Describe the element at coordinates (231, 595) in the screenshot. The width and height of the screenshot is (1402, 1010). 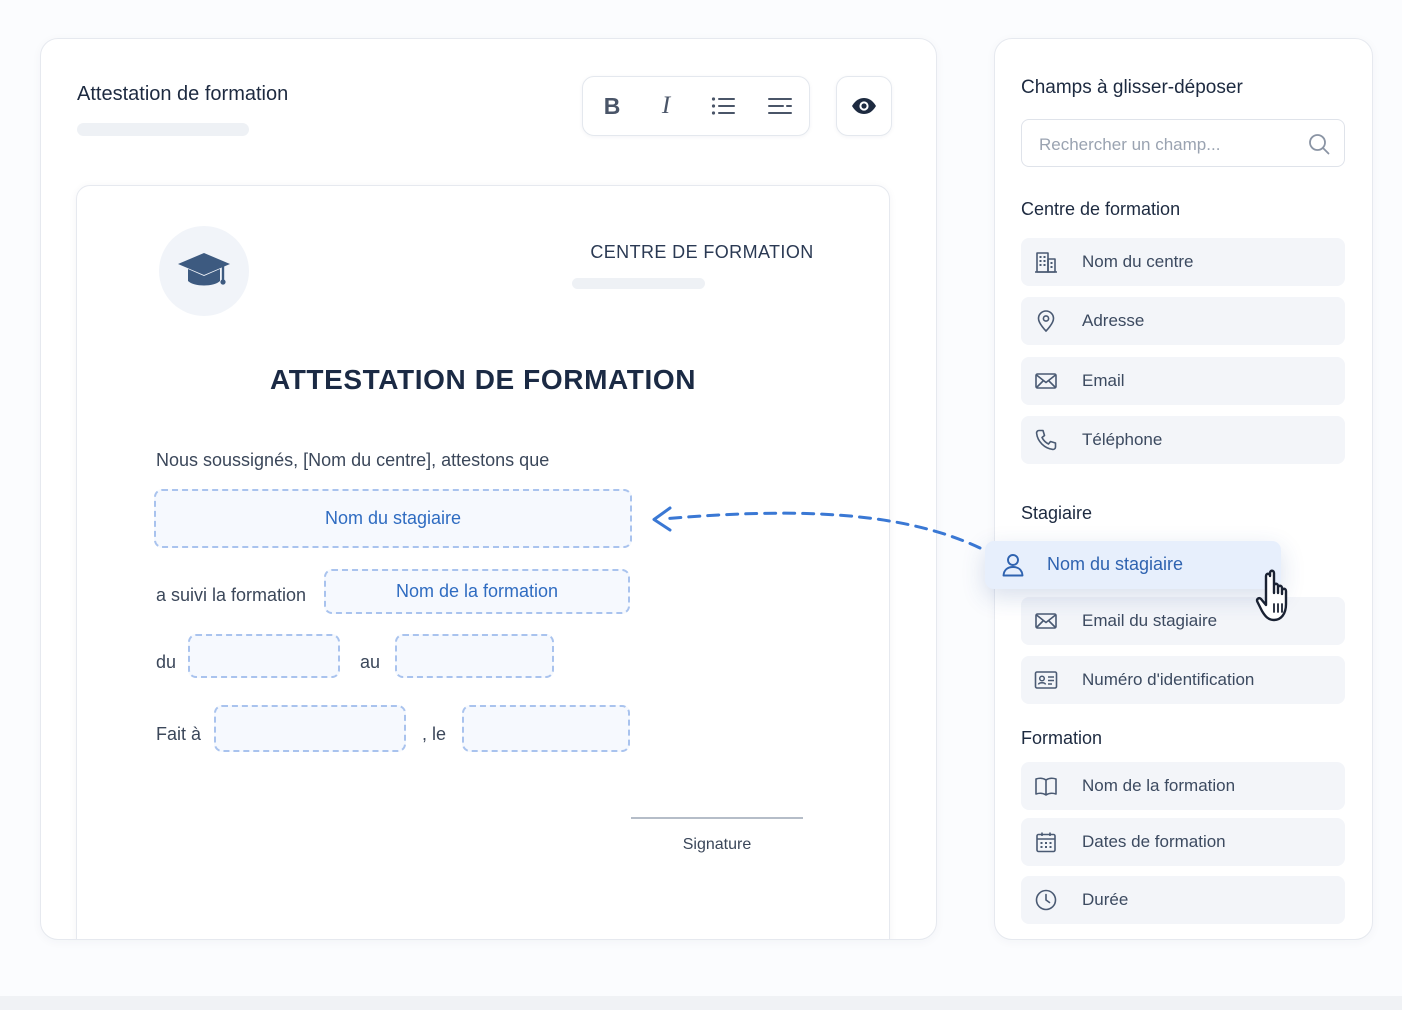
I see `followed-label: a suivi la formation` at that location.